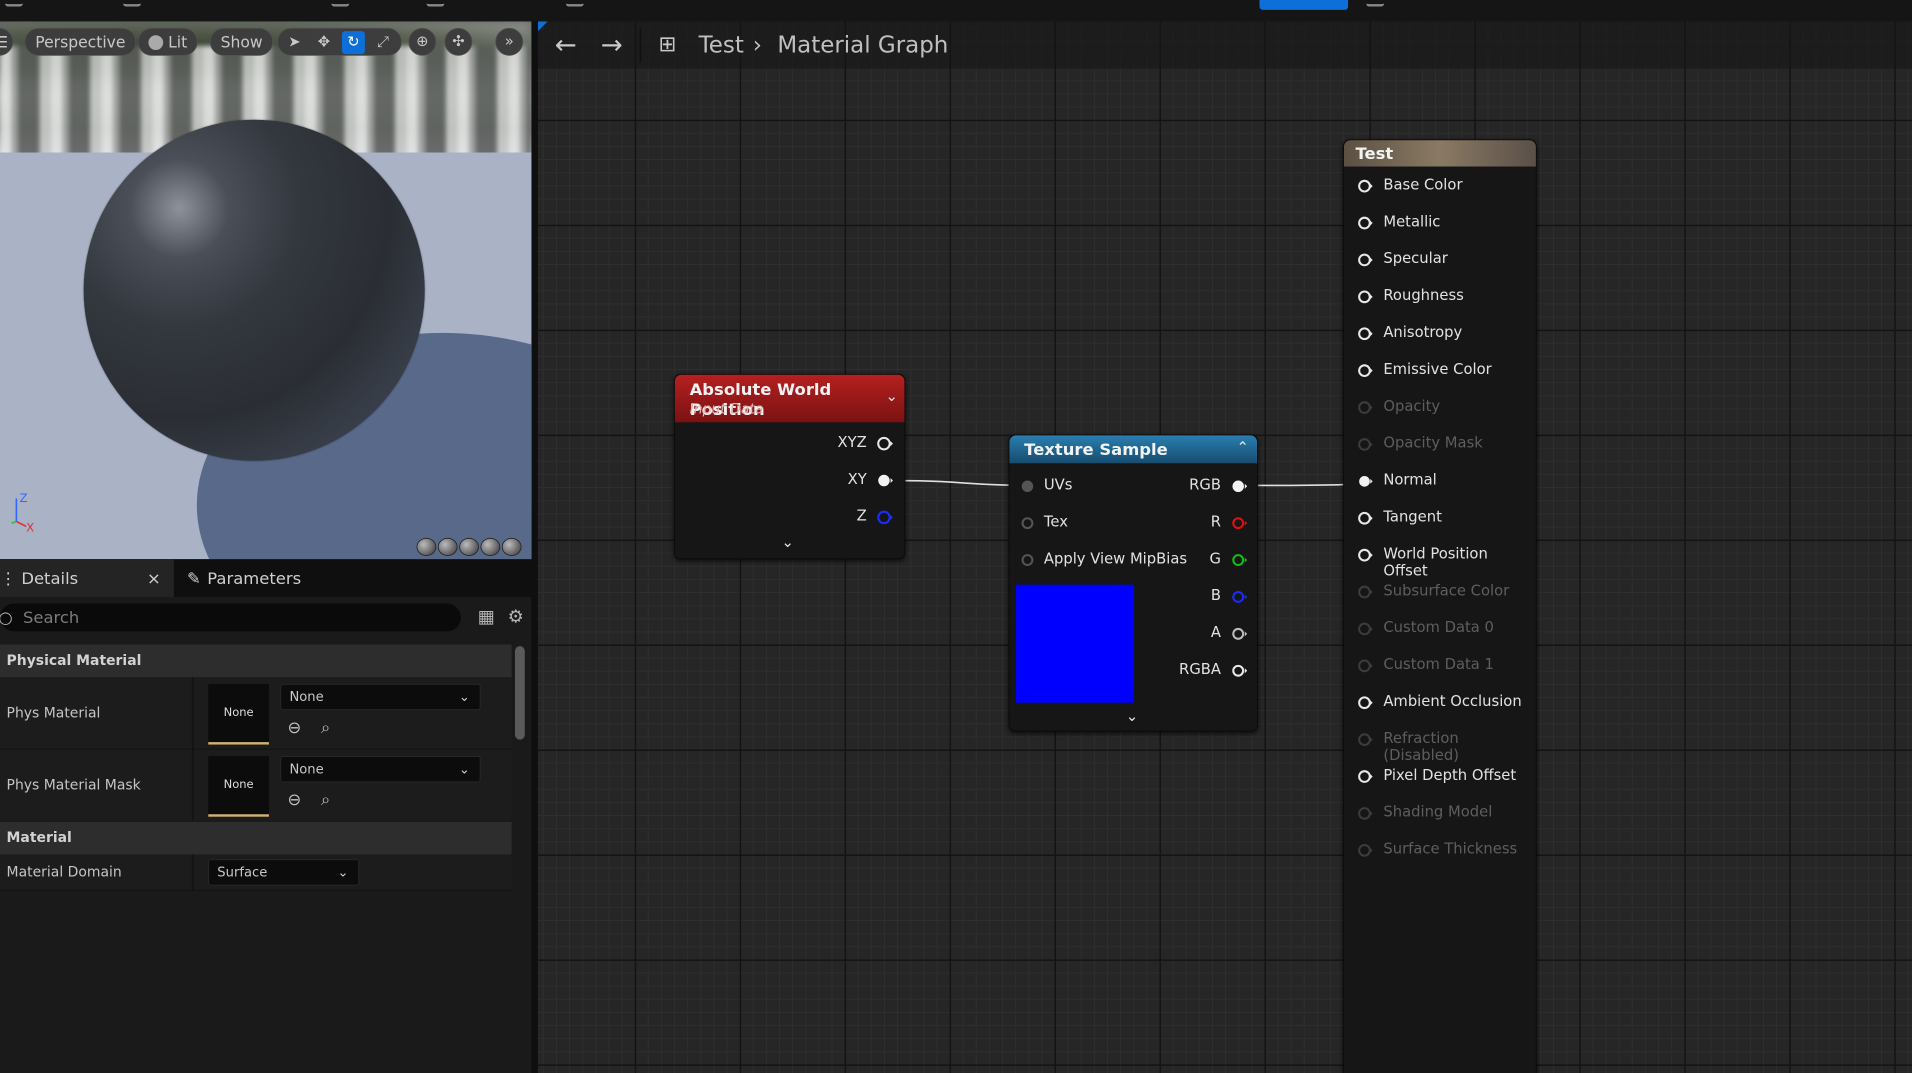  I want to click on pin-label: Metallic, so click(1412, 222).